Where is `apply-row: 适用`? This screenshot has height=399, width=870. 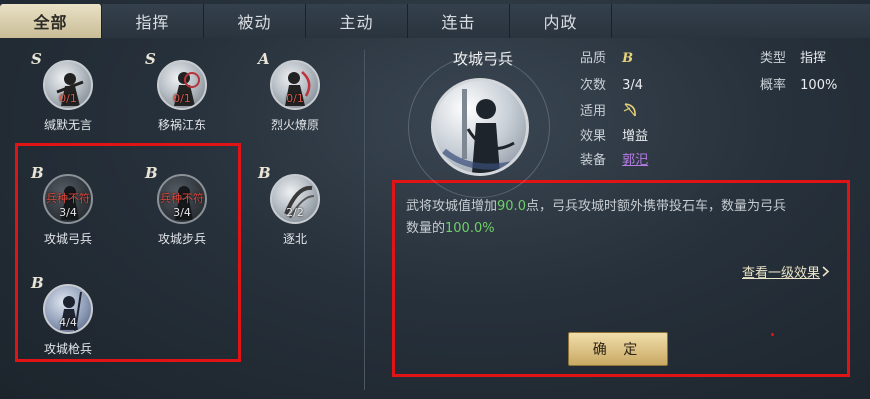 apply-row: 适用 is located at coordinates (609, 111).